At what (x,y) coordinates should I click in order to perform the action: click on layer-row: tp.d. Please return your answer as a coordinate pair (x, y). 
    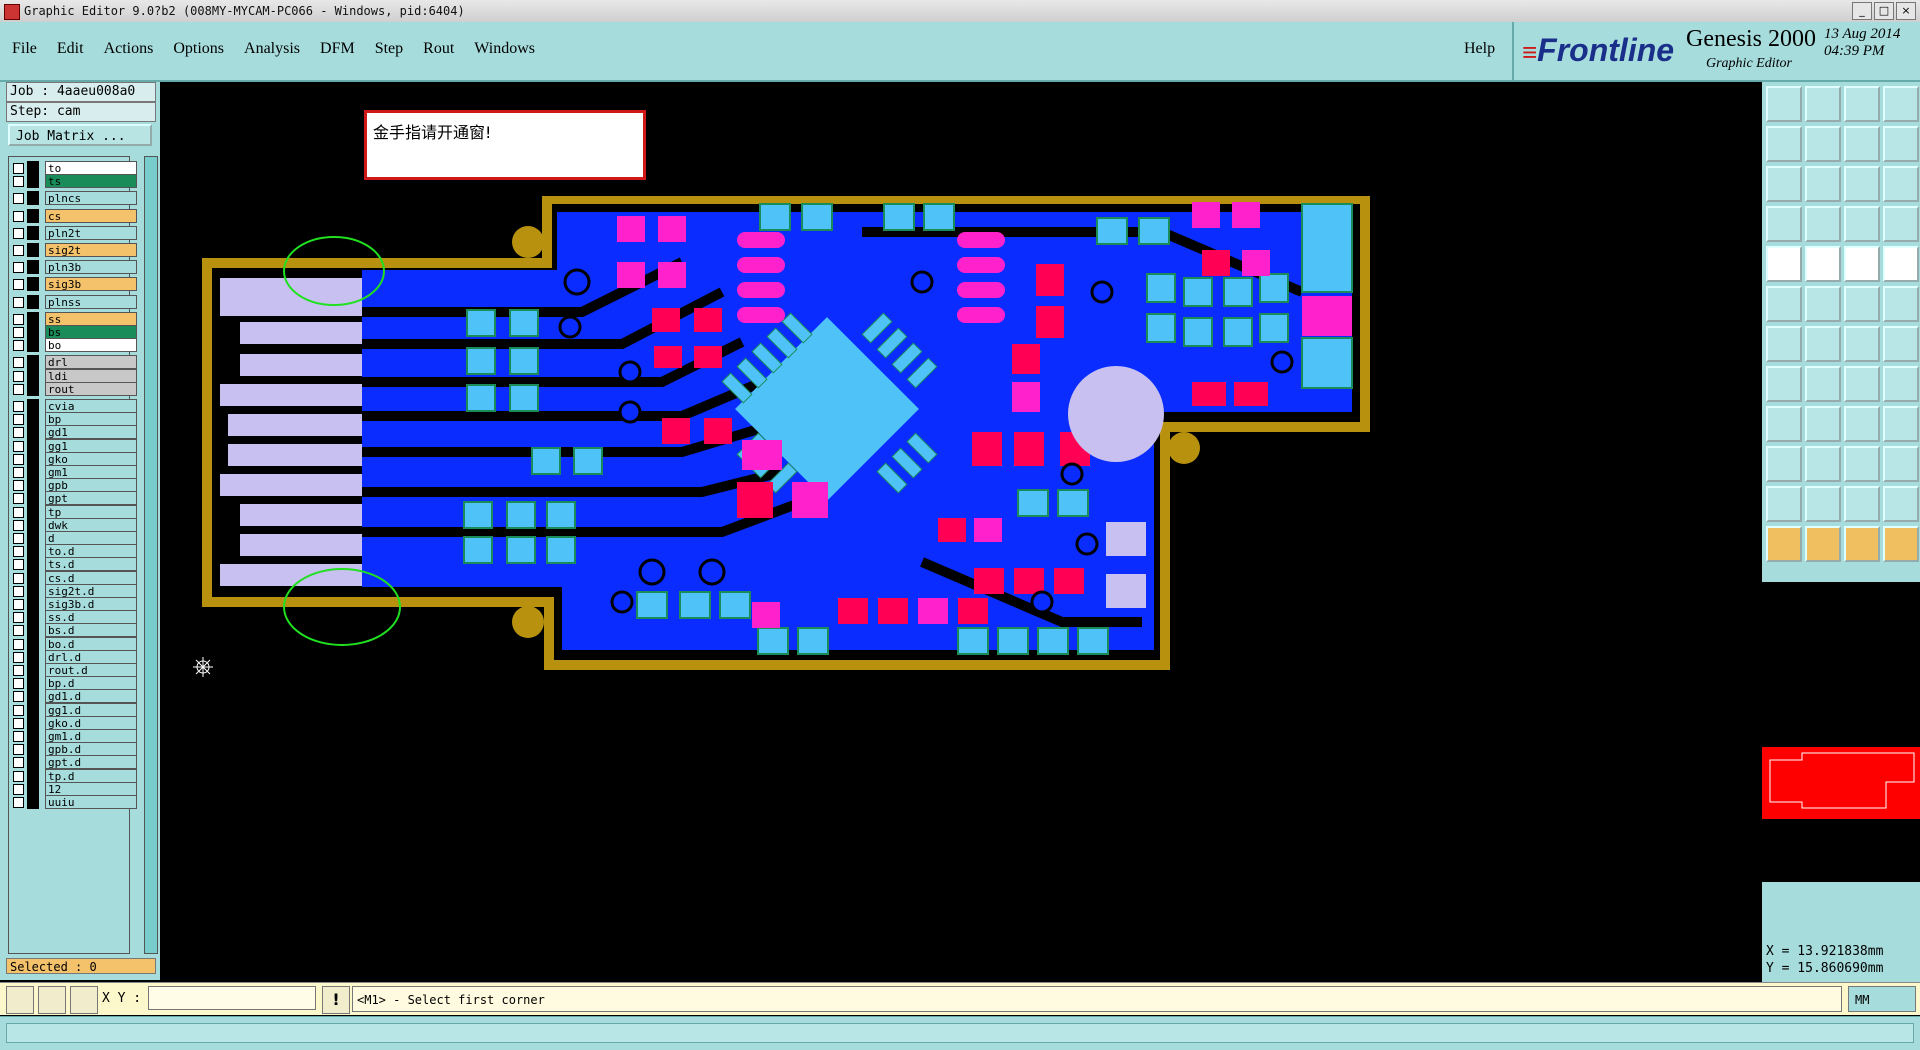
    Looking at the image, I should click on (73, 775).